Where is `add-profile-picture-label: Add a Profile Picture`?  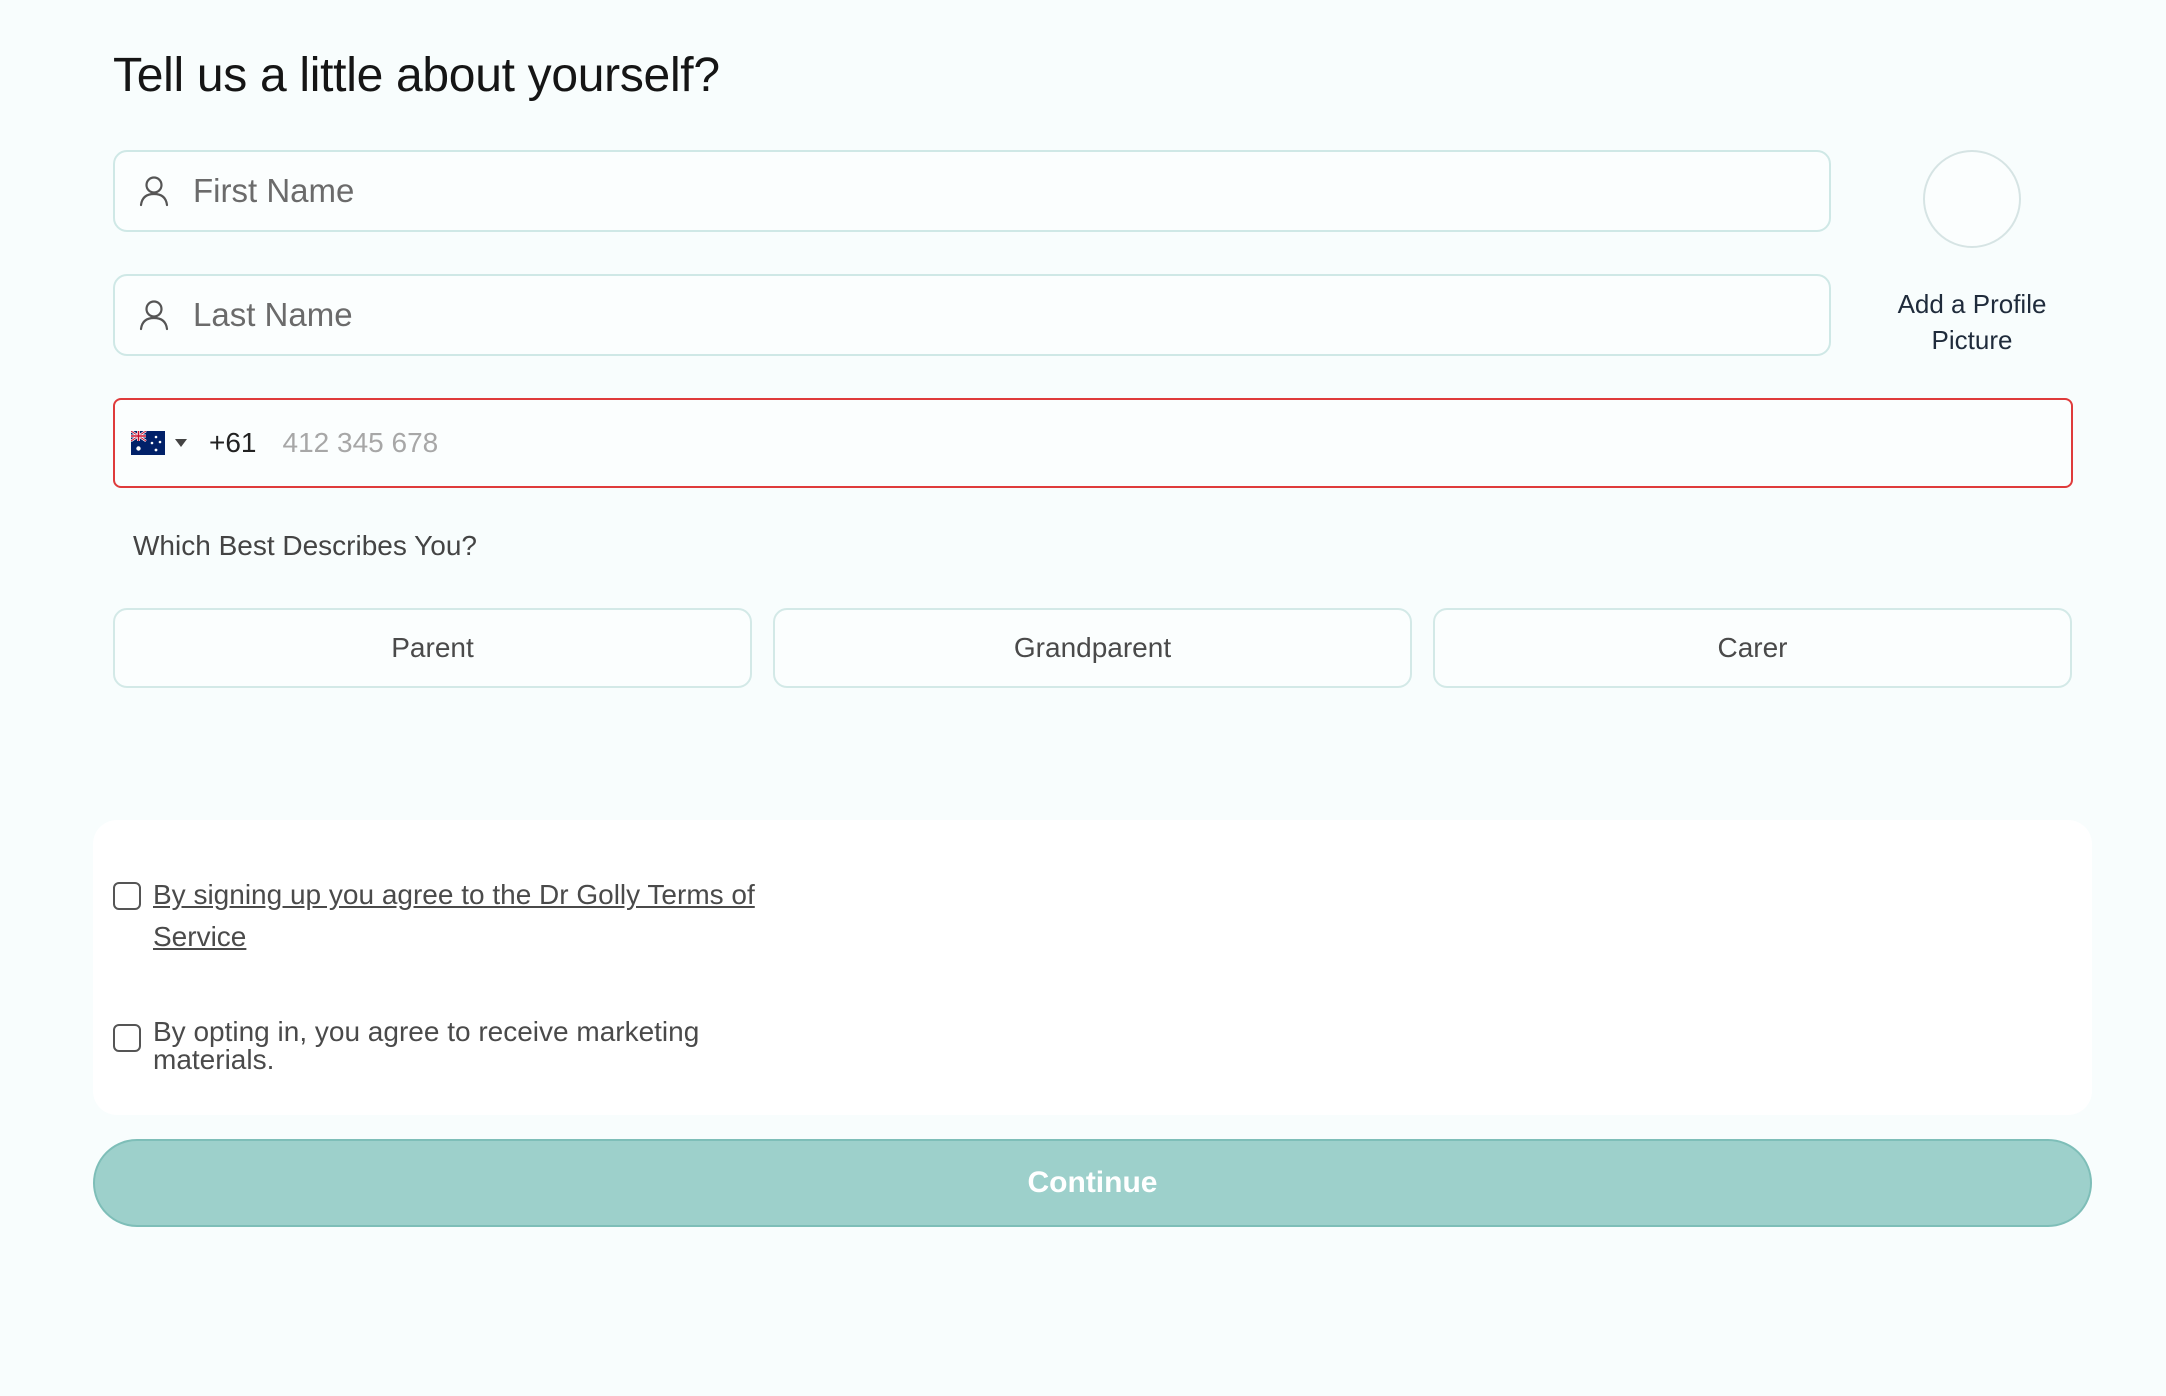
add-profile-picture-label: Add a Profile Picture is located at coordinates (1972, 322).